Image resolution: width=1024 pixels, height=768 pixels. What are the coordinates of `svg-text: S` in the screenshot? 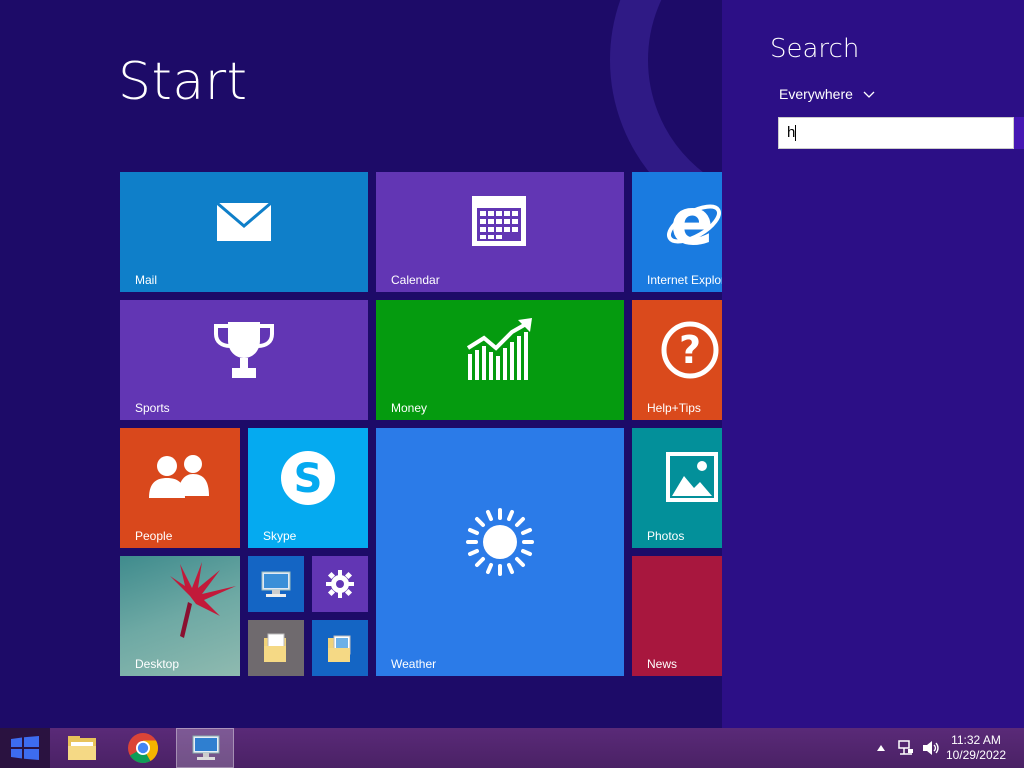 It's located at (308, 479).